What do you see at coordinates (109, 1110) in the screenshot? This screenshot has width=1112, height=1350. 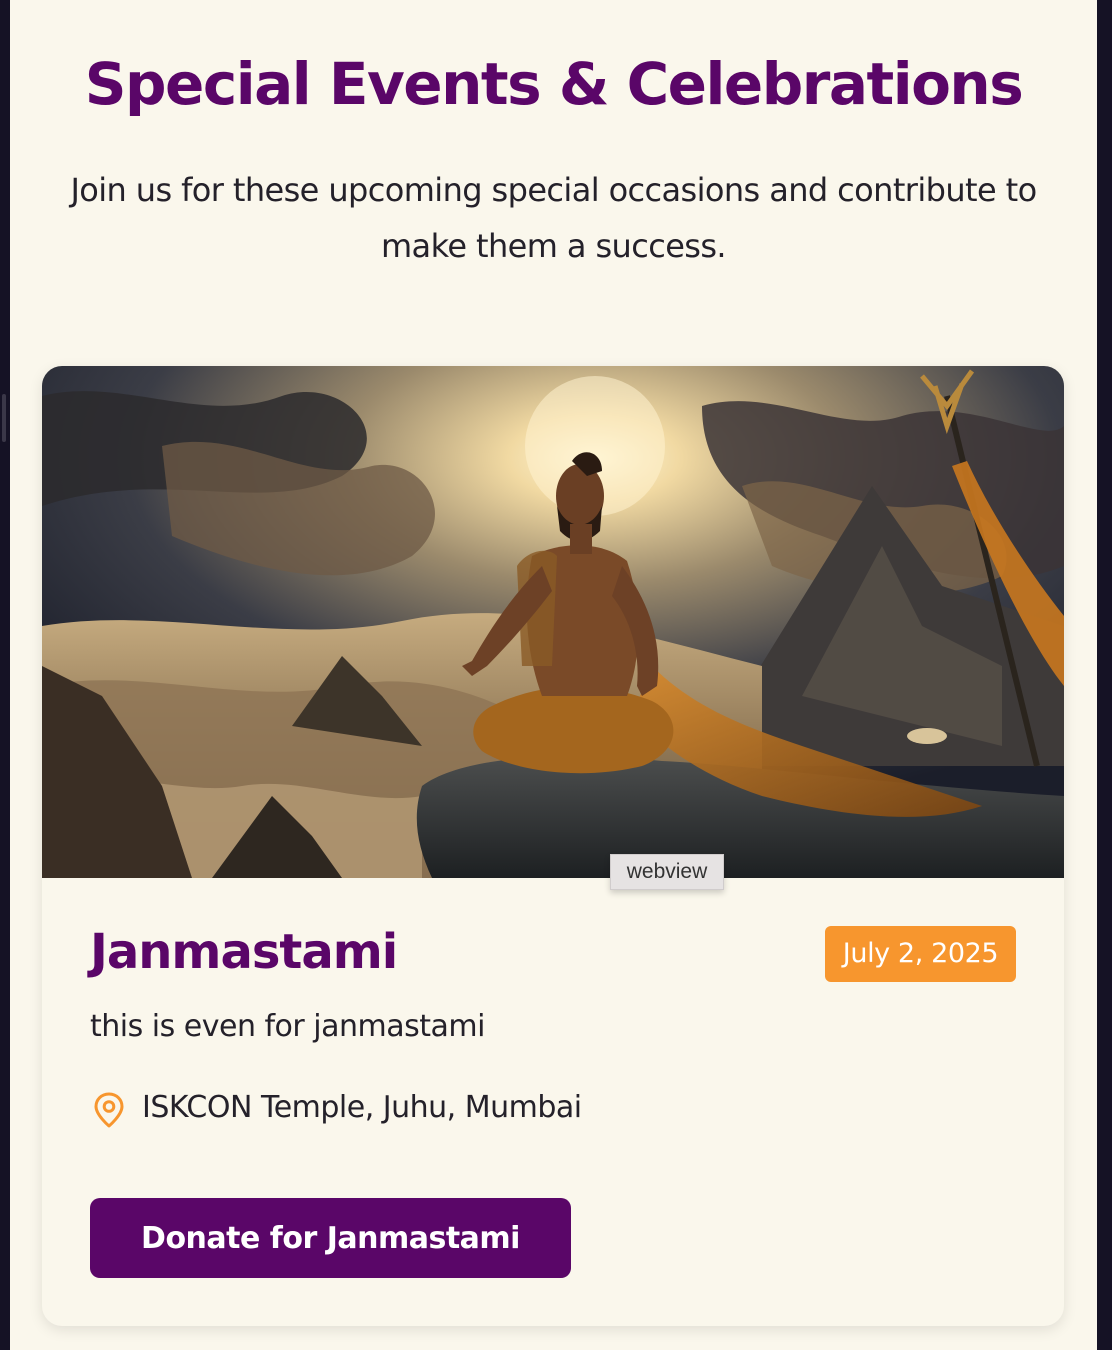 I see `map-pin-icon` at bounding box center [109, 1110].